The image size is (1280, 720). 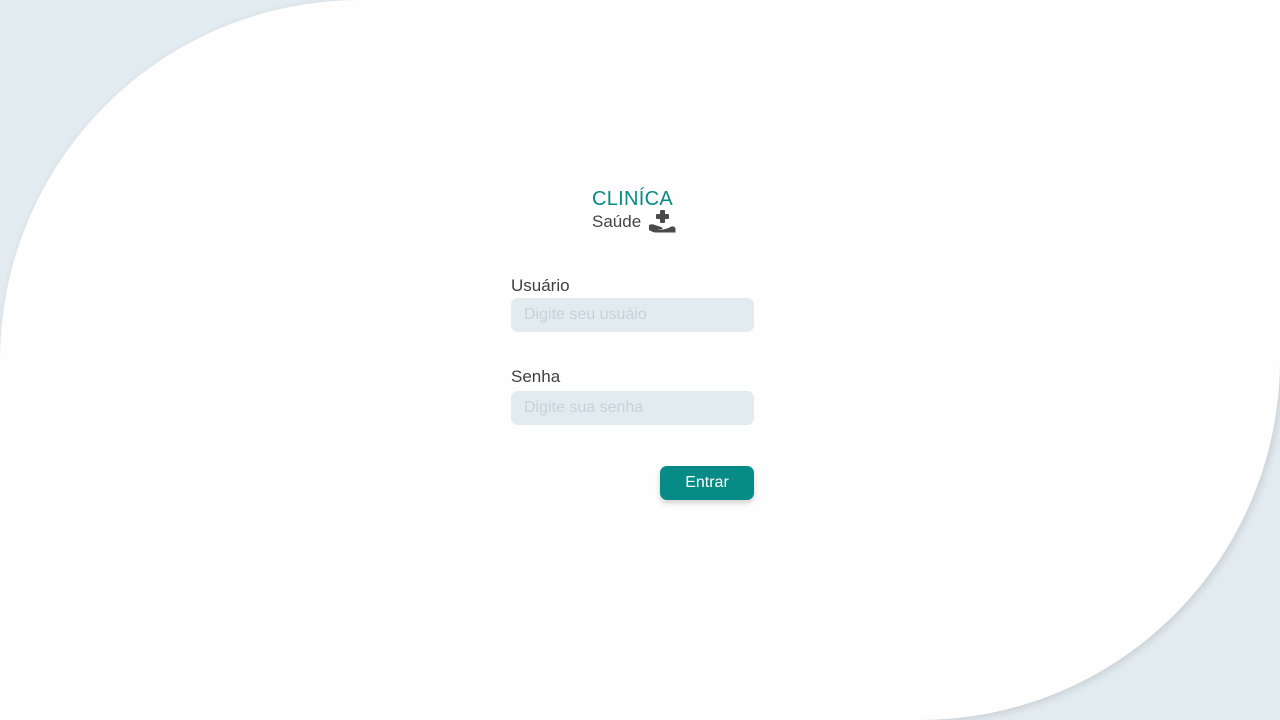 I want to click on brand-subtitle-row: Saúde, so click(x=642, y=222).